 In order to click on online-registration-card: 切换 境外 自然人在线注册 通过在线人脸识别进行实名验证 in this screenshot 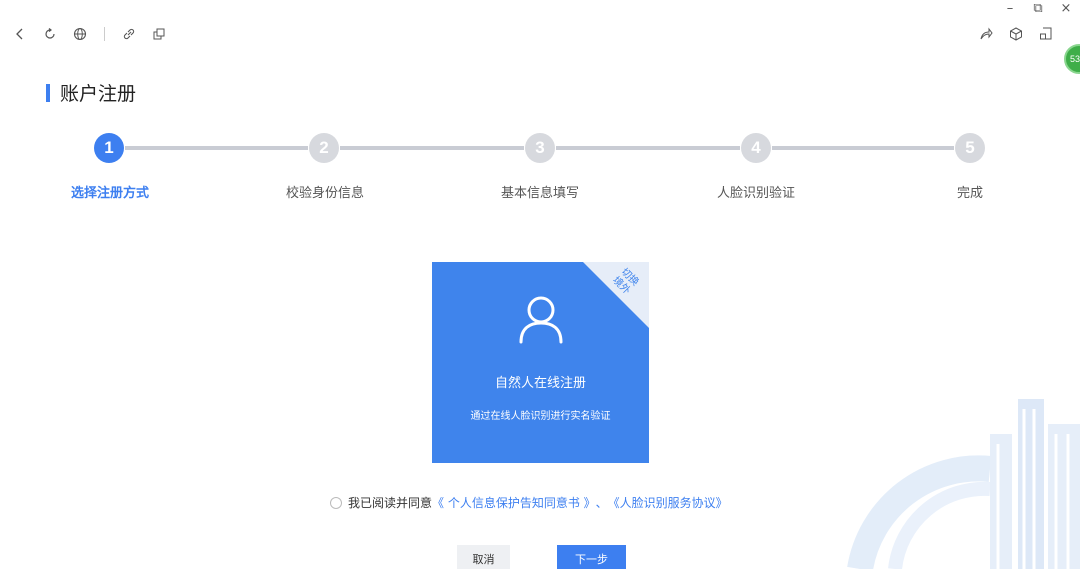, I will do `click(540, 362)`.